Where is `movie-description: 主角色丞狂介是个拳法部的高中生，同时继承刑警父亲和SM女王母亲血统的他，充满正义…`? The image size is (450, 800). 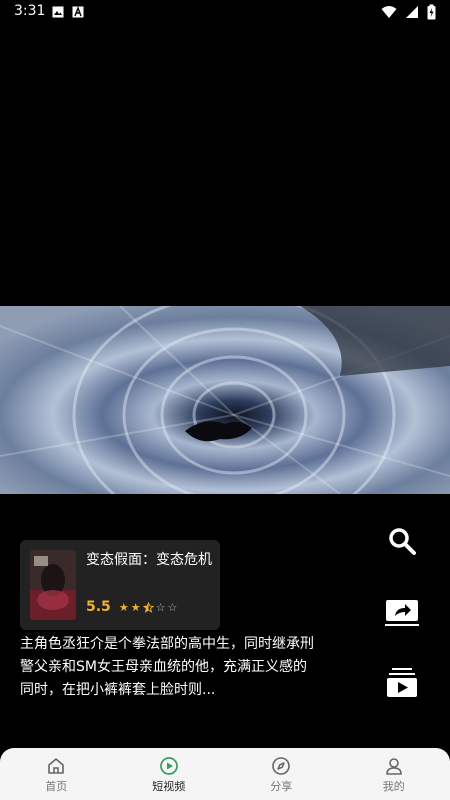
movie-description: 主角色丞狂介是个拳法部的高中生，同时继承刑警父亲和SM女王母亲血统的他，充满正义… is located at coordinates (167, 667).